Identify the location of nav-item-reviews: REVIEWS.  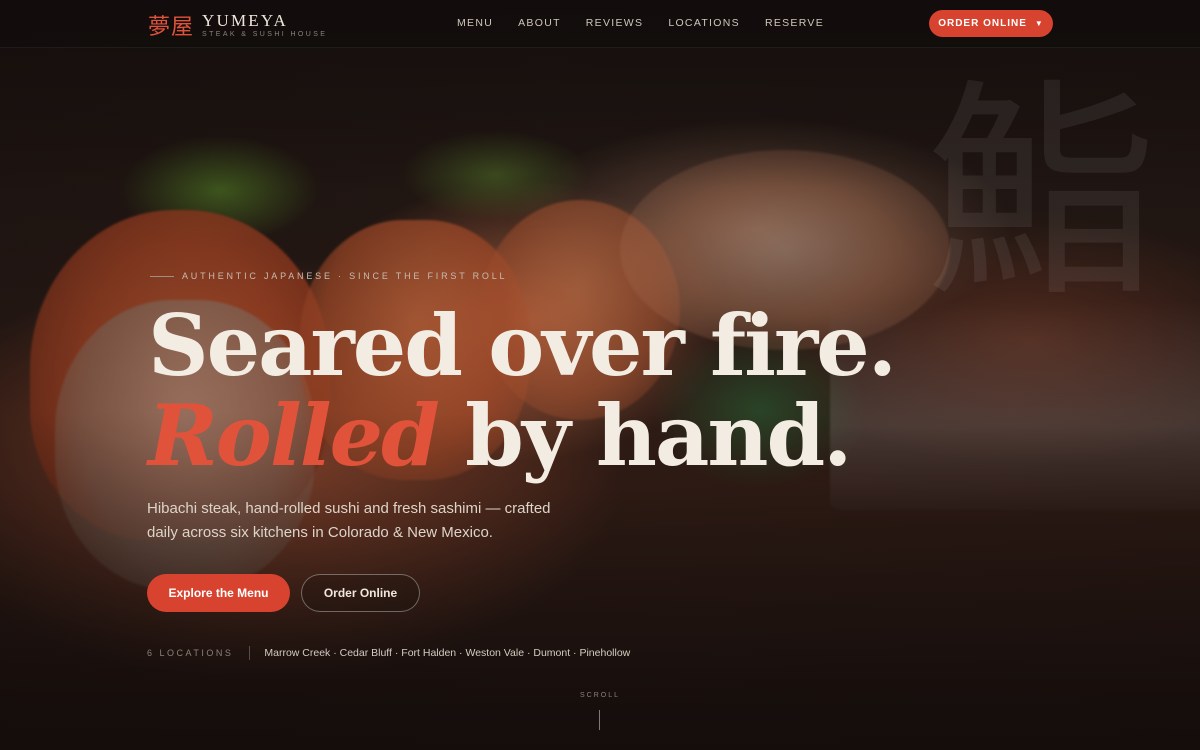
(615, 23).